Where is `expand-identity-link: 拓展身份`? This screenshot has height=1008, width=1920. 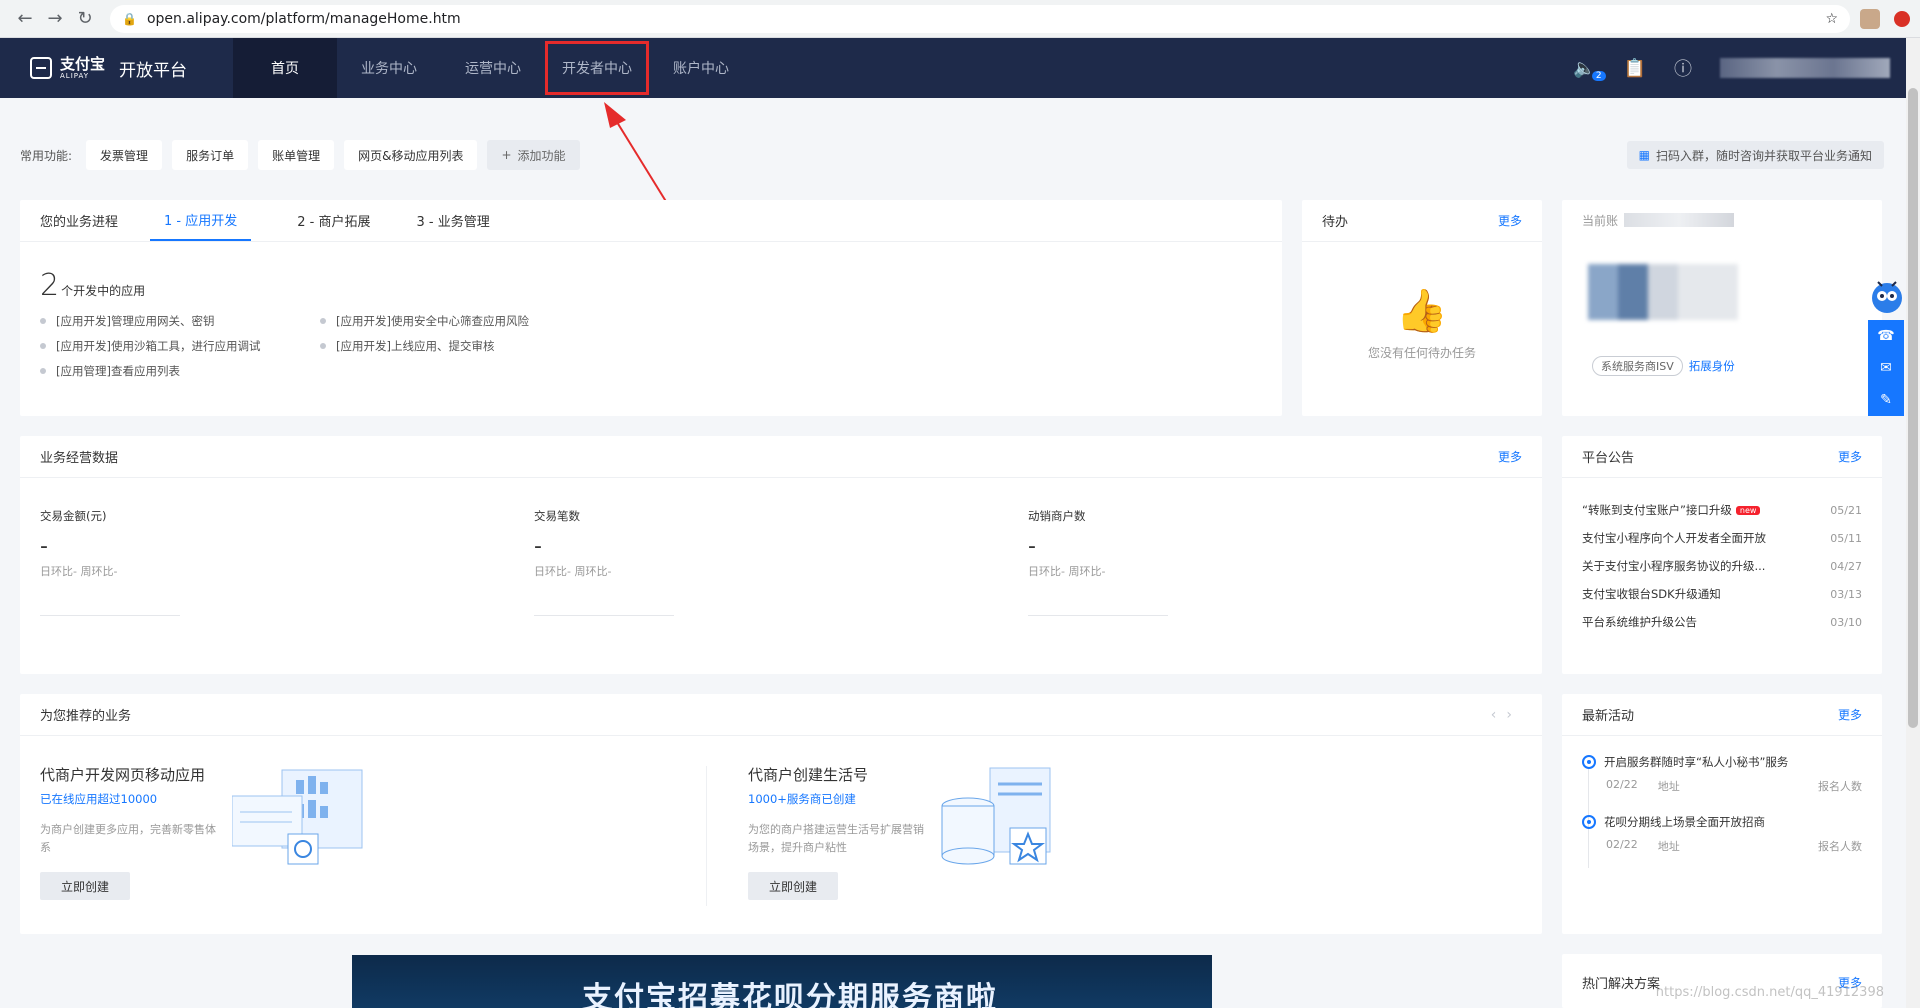
expand-identity-link: 拓展身份 is located at coordinates (1712, 366).